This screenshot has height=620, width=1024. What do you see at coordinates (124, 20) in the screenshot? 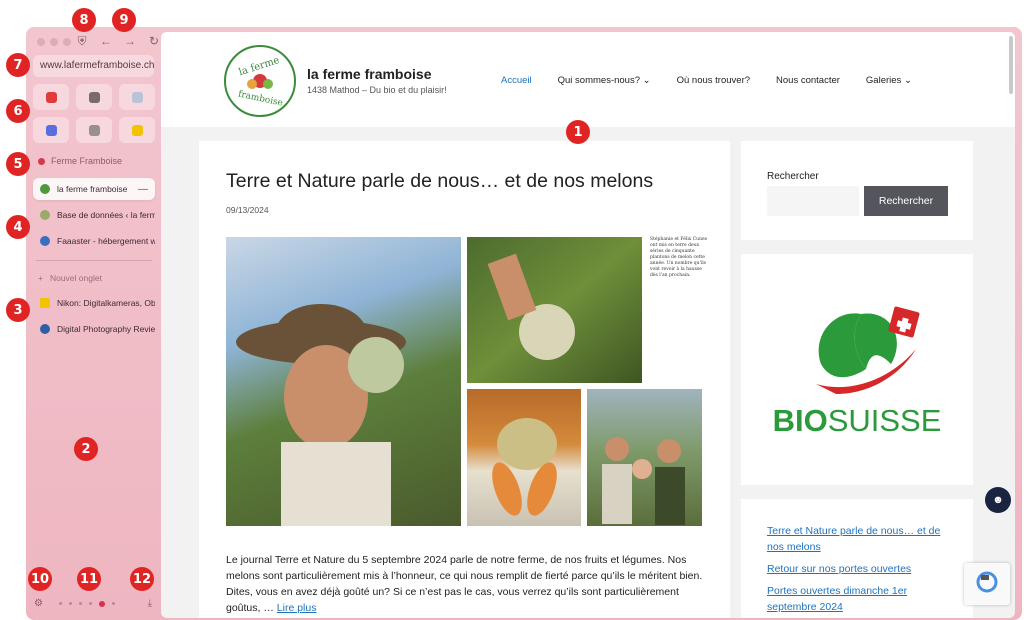
I see `annotation-marker: 9` at bounding box center [124, 20].